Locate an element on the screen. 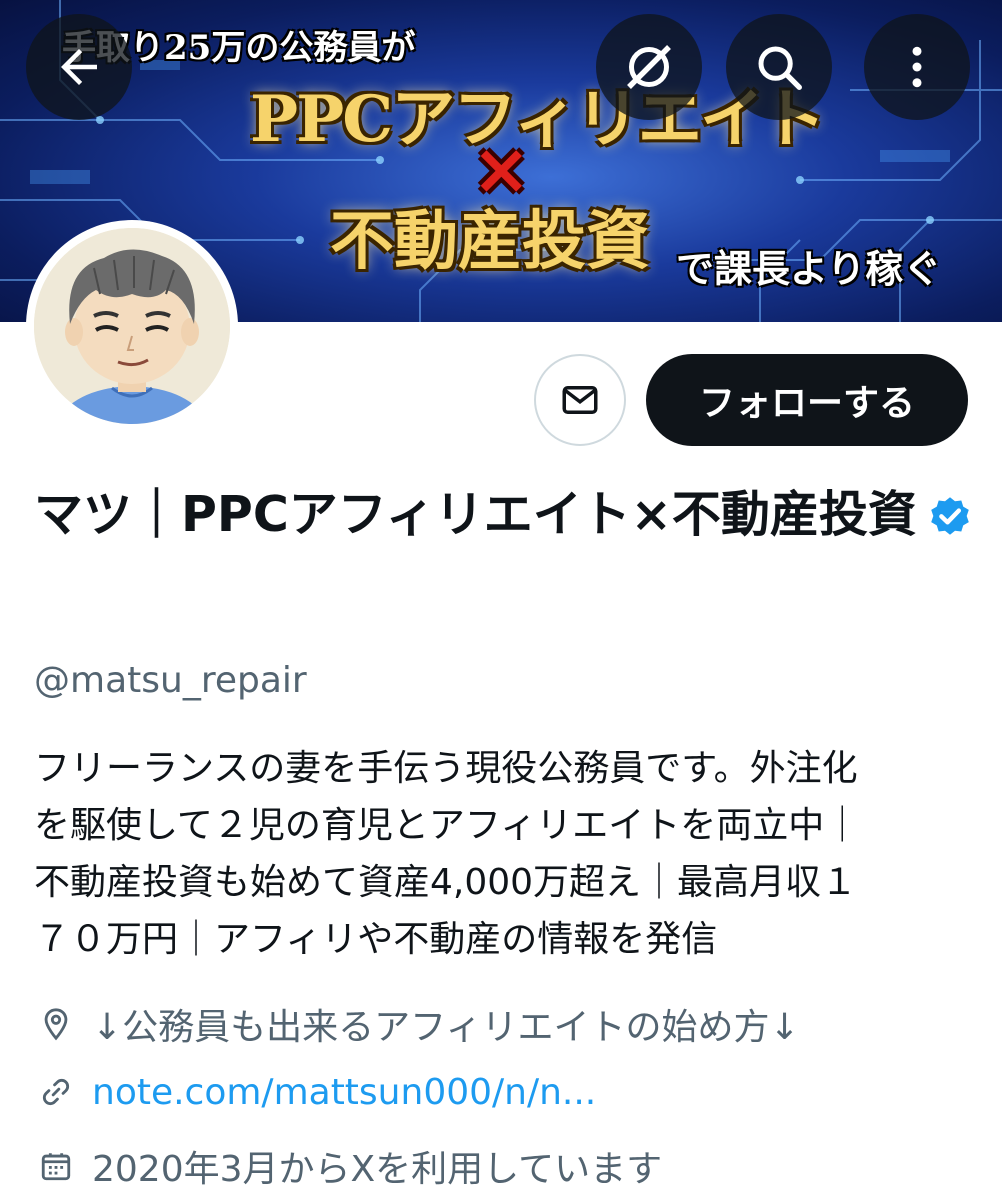 The width and height of the screenshot is (1002, 1200). mail-icon is located at coordinates (580, 400).